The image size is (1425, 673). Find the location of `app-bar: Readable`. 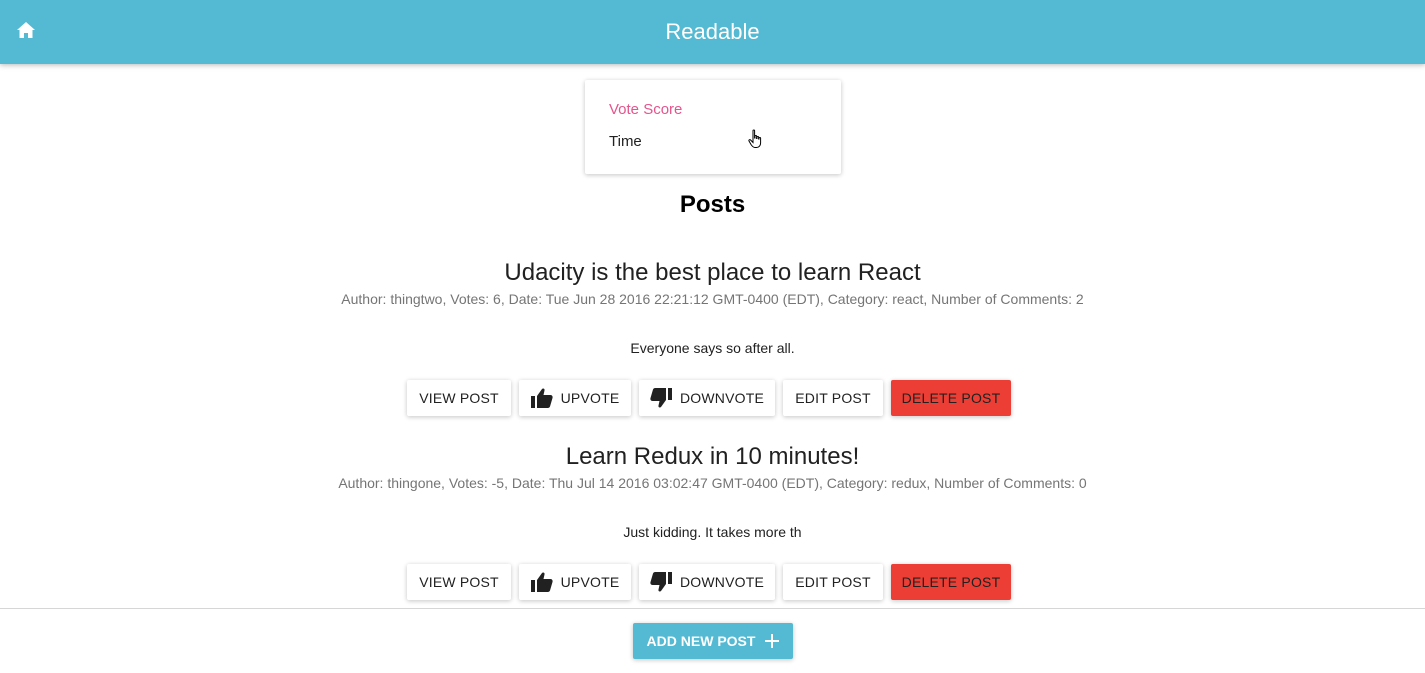

app-bar: Readable is located at coordinates (712, 32).